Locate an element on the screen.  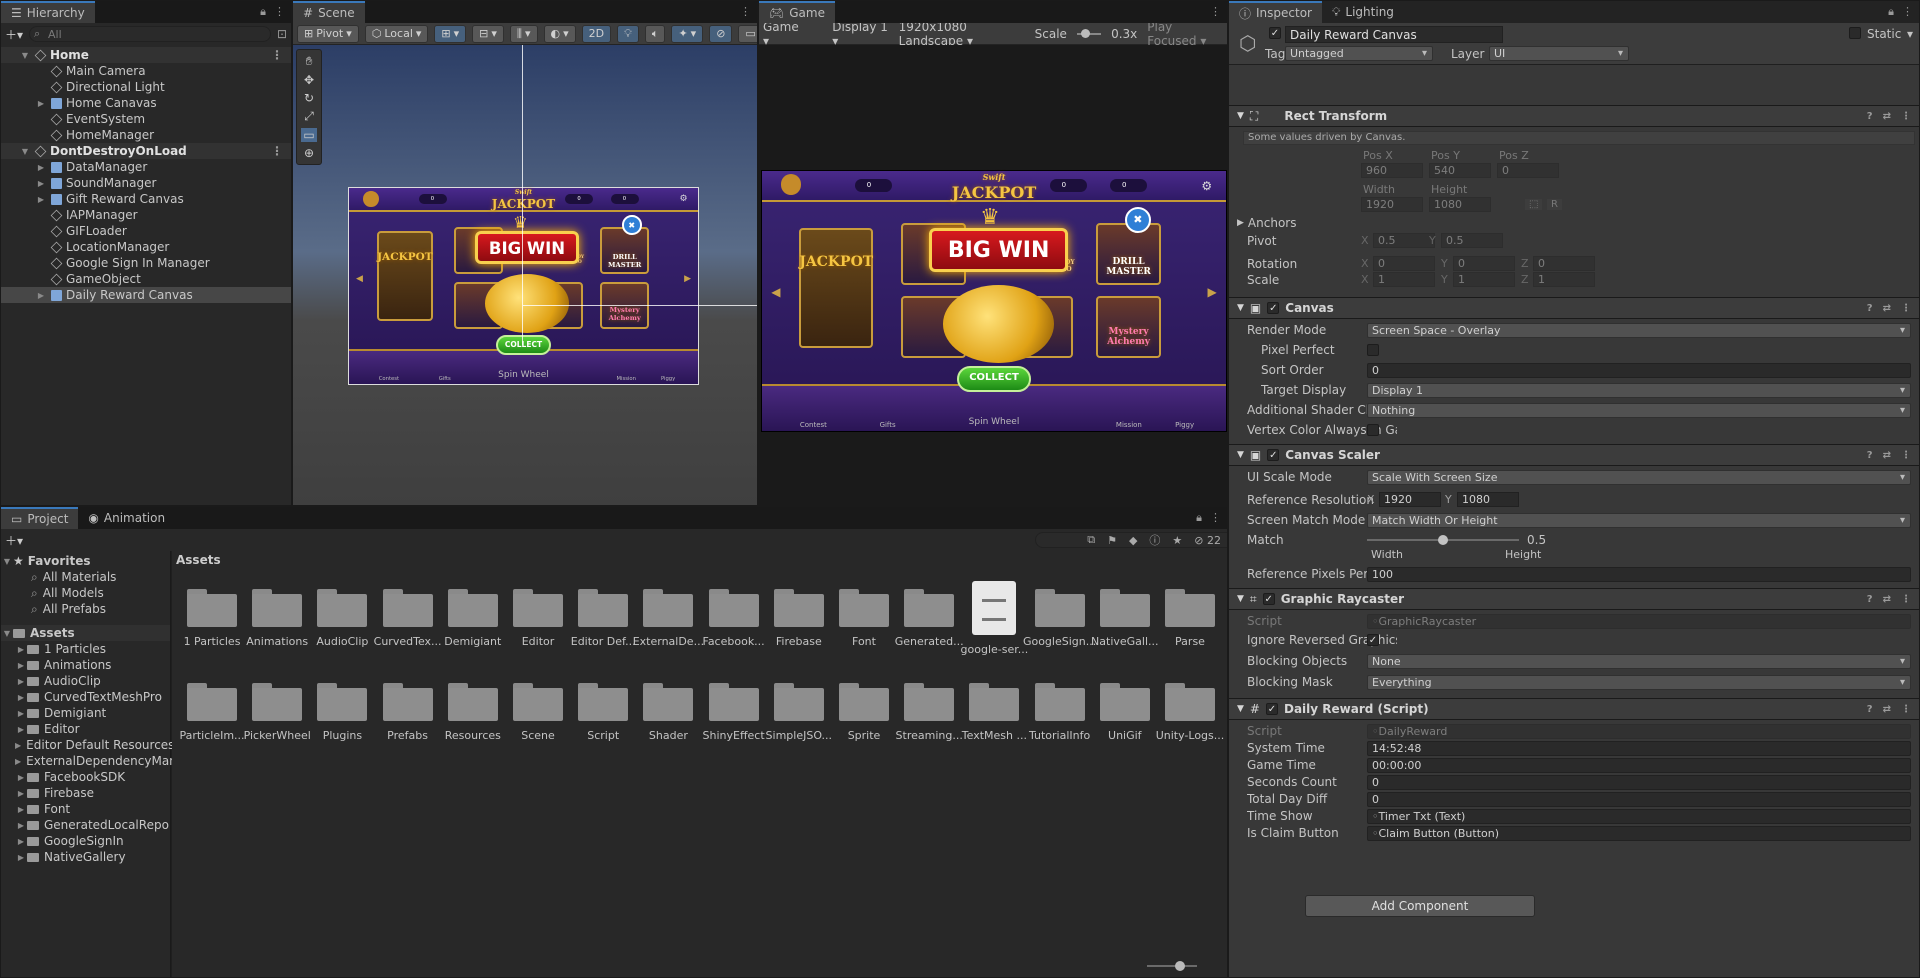
tab-hierarchy: ☰ Hierarchy is located at coordinates (48, 12).